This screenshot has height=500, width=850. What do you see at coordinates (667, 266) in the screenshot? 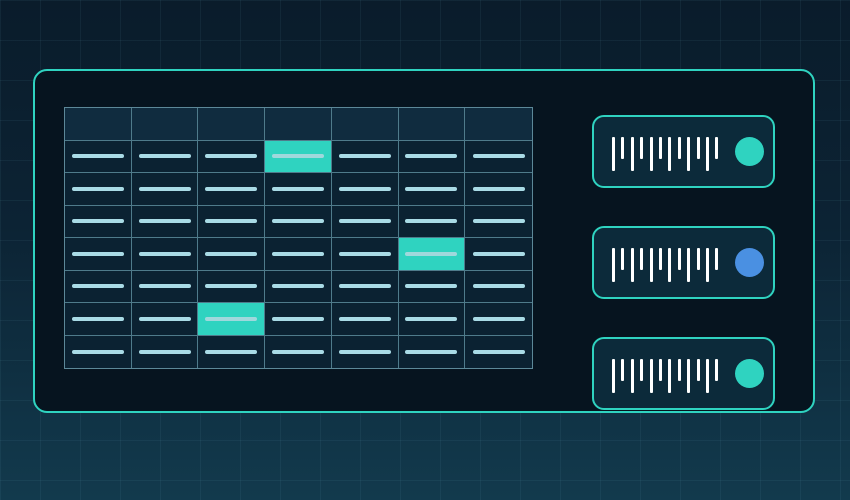
I see `barcode-icon` at bounding box center [667, 266].